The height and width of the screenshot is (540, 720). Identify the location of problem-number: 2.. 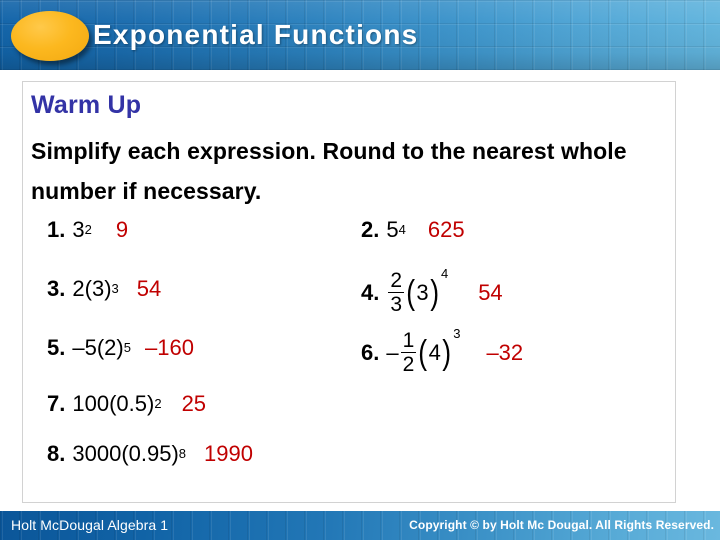
(370, 229).